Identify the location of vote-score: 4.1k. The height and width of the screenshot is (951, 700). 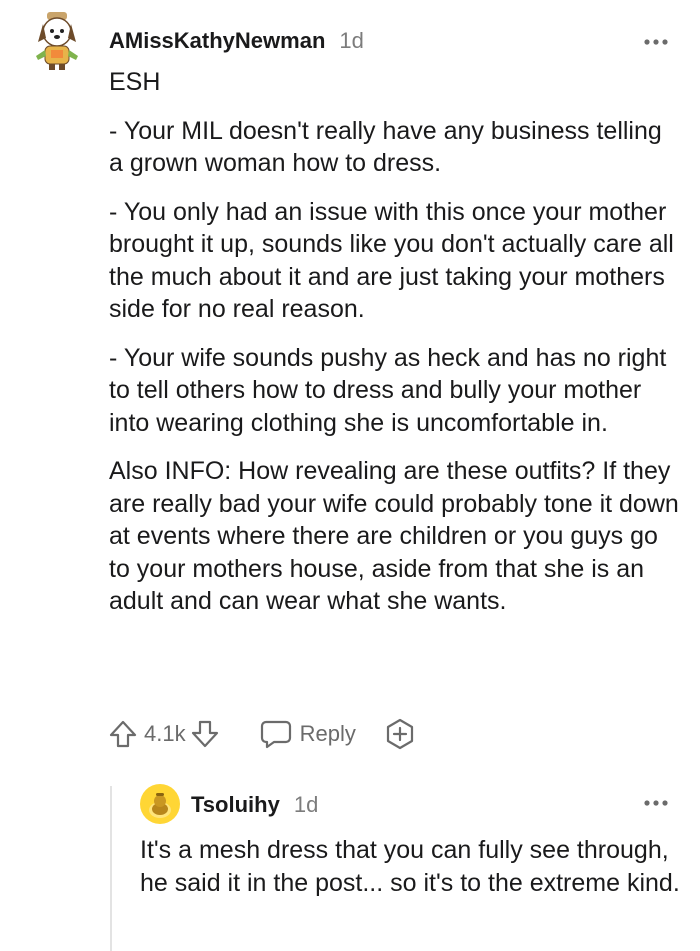
(165, 733).